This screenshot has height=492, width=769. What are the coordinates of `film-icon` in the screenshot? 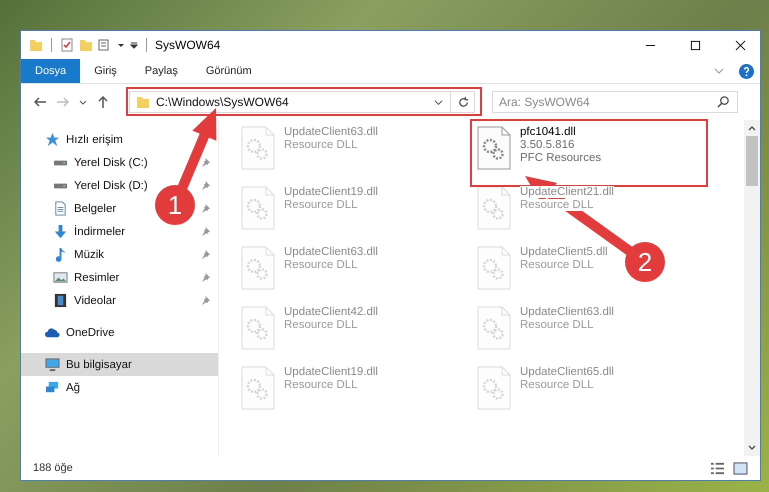 It's located at (60, 300).